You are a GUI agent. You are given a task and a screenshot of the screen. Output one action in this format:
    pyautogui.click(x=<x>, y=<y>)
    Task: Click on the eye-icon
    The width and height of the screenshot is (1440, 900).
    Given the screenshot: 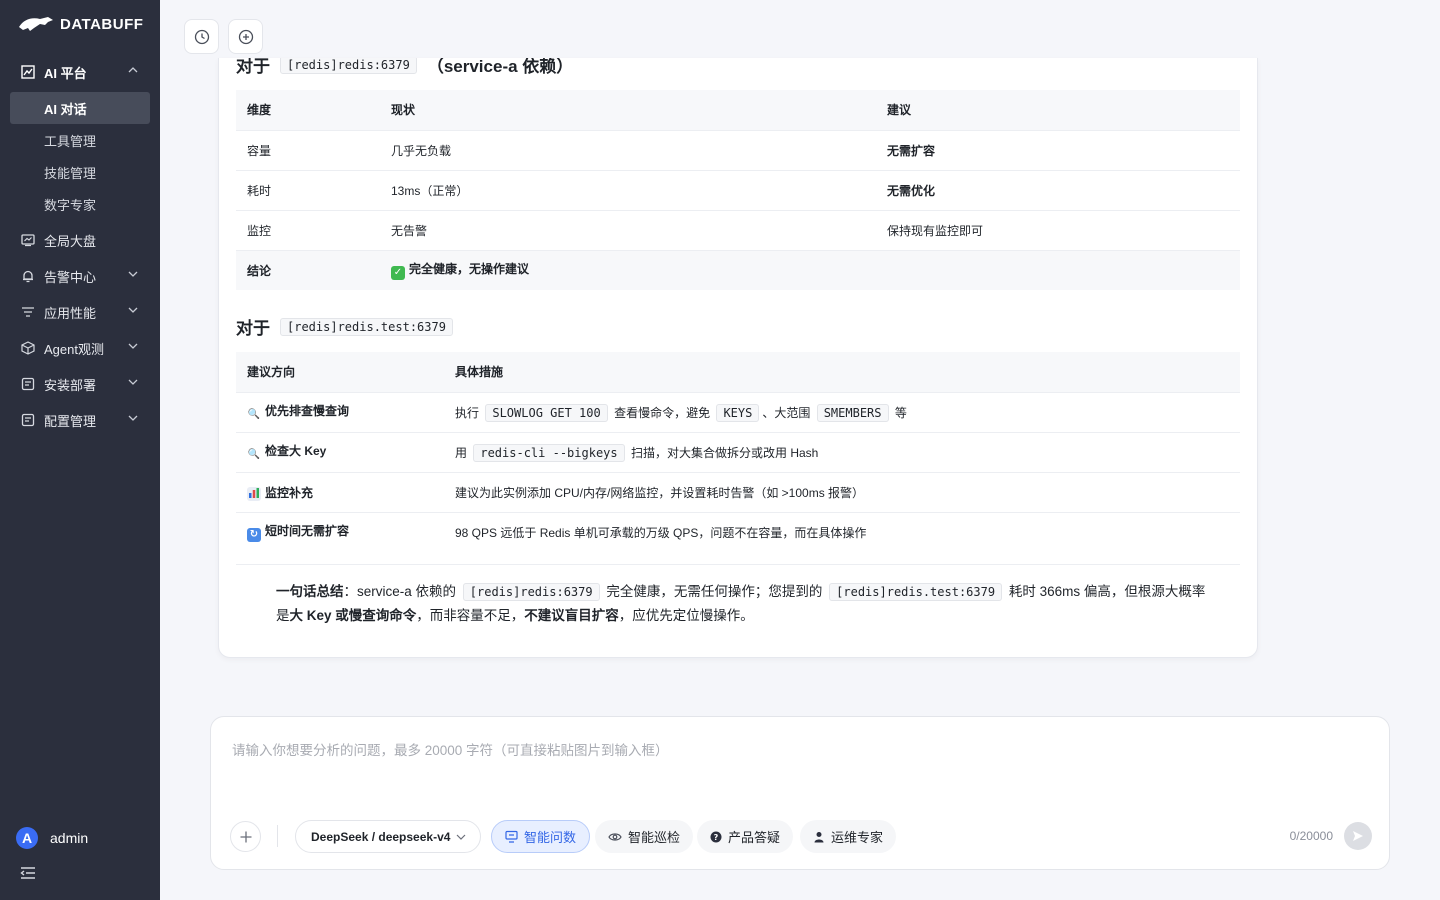 What is the action you would take?
    pyautogui.click(x=615, y=836)
    